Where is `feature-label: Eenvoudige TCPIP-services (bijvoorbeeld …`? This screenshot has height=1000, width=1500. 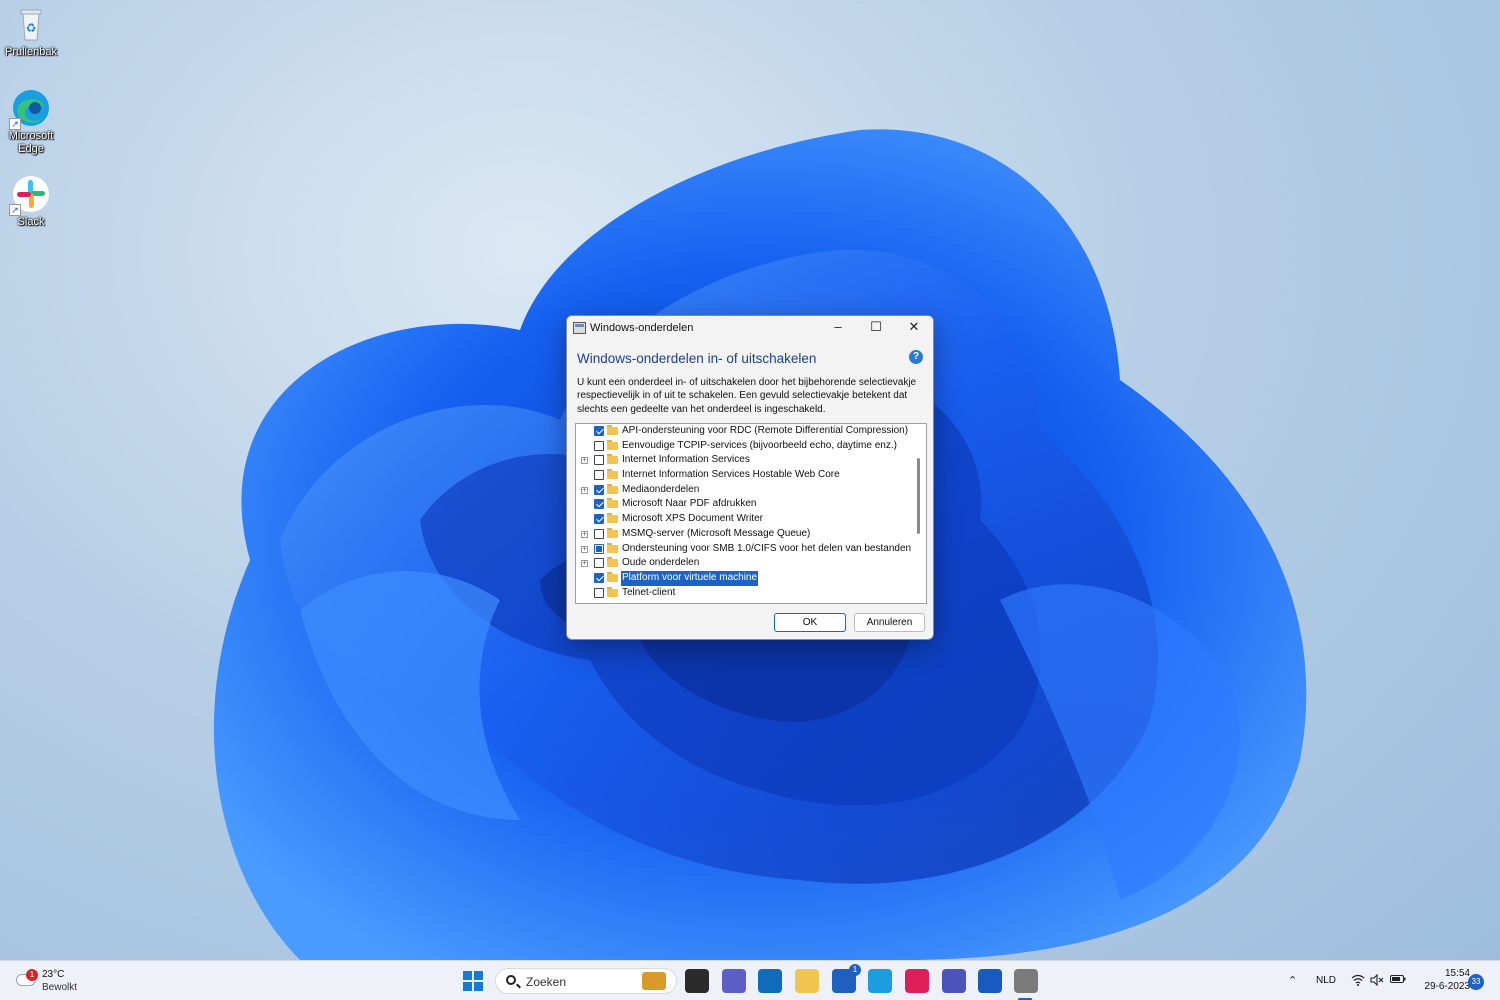 feature-label: Eenvoudige TCPIP-services (bijvoorbeeld … is located at coordinates (759, 445).